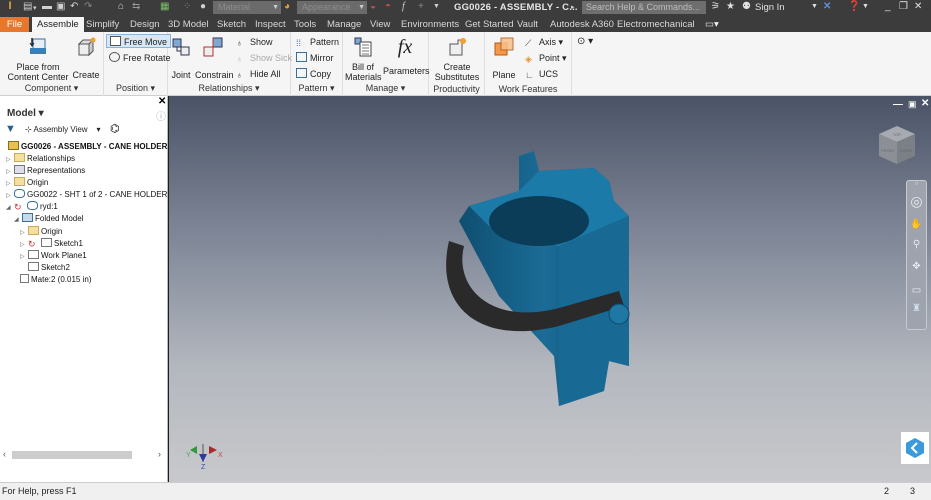 The image size is (931, 500). Describe the element at coordinates (24, 257) in the screenshot. I see `expand-arrow-icon: ▷` at that location.